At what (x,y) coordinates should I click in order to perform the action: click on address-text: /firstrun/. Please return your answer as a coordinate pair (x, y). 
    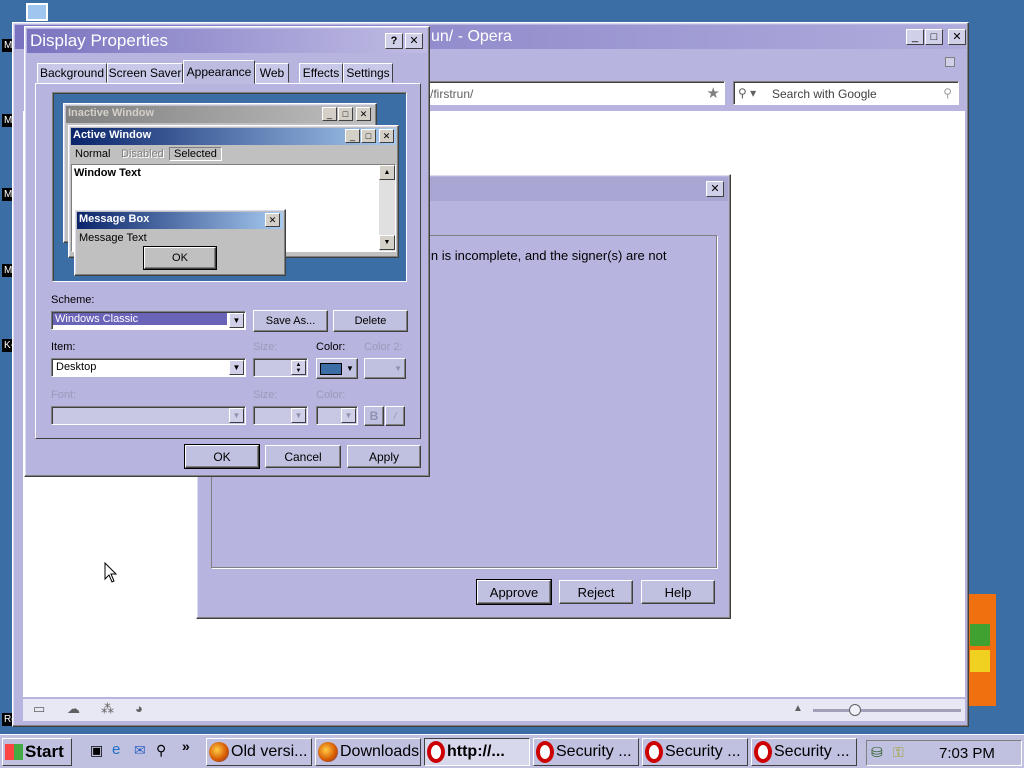
    Looking at the image, I should click on (452, 94).